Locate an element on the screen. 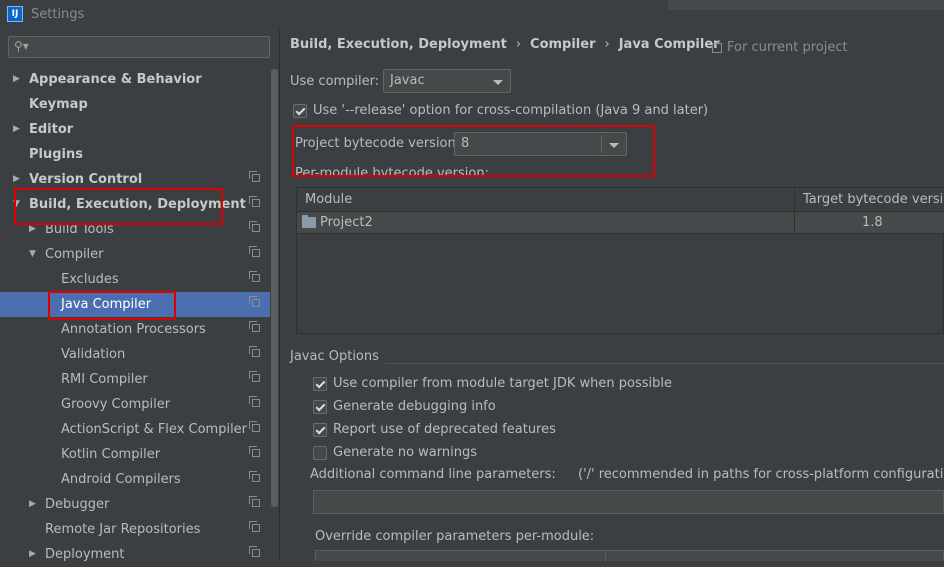 Image resolution: width=944 pixels, height=567 pixels. sidebar-item-label: Keymap is located at coordinates (58, 104).